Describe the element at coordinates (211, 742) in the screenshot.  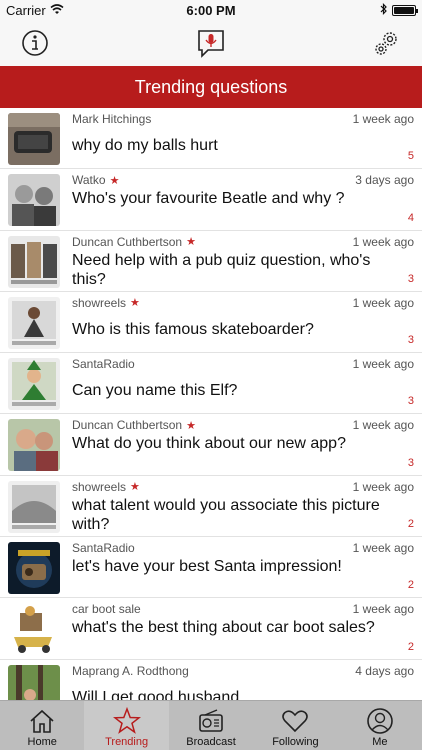
I see `tab-label: Broadcast` at that location.